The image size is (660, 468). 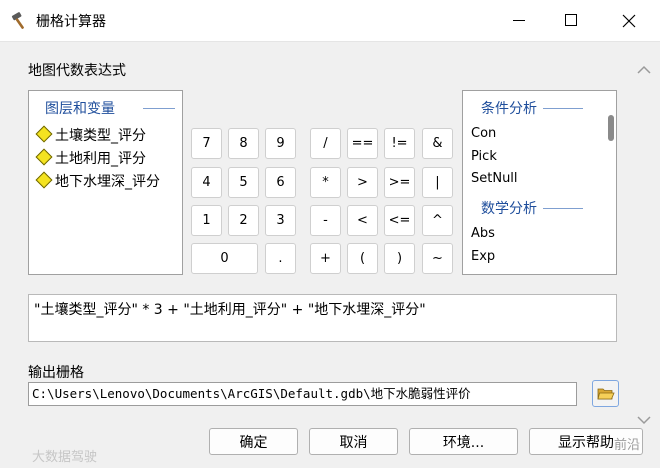 What do you see at coordinates (325, 220) in the screenshot?
I see `key-minus: -` at bounding box center [325, 220].